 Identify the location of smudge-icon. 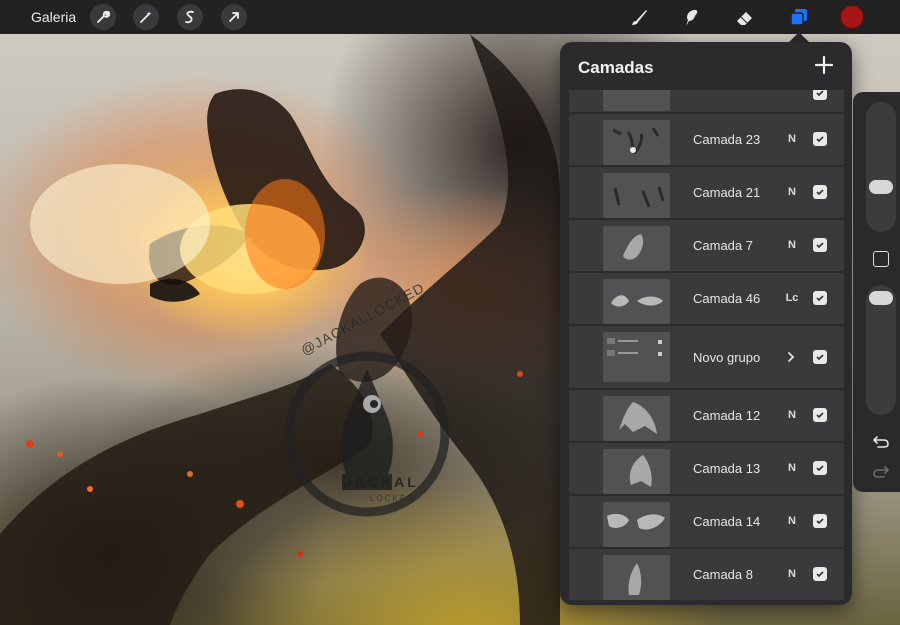
(691, 17).